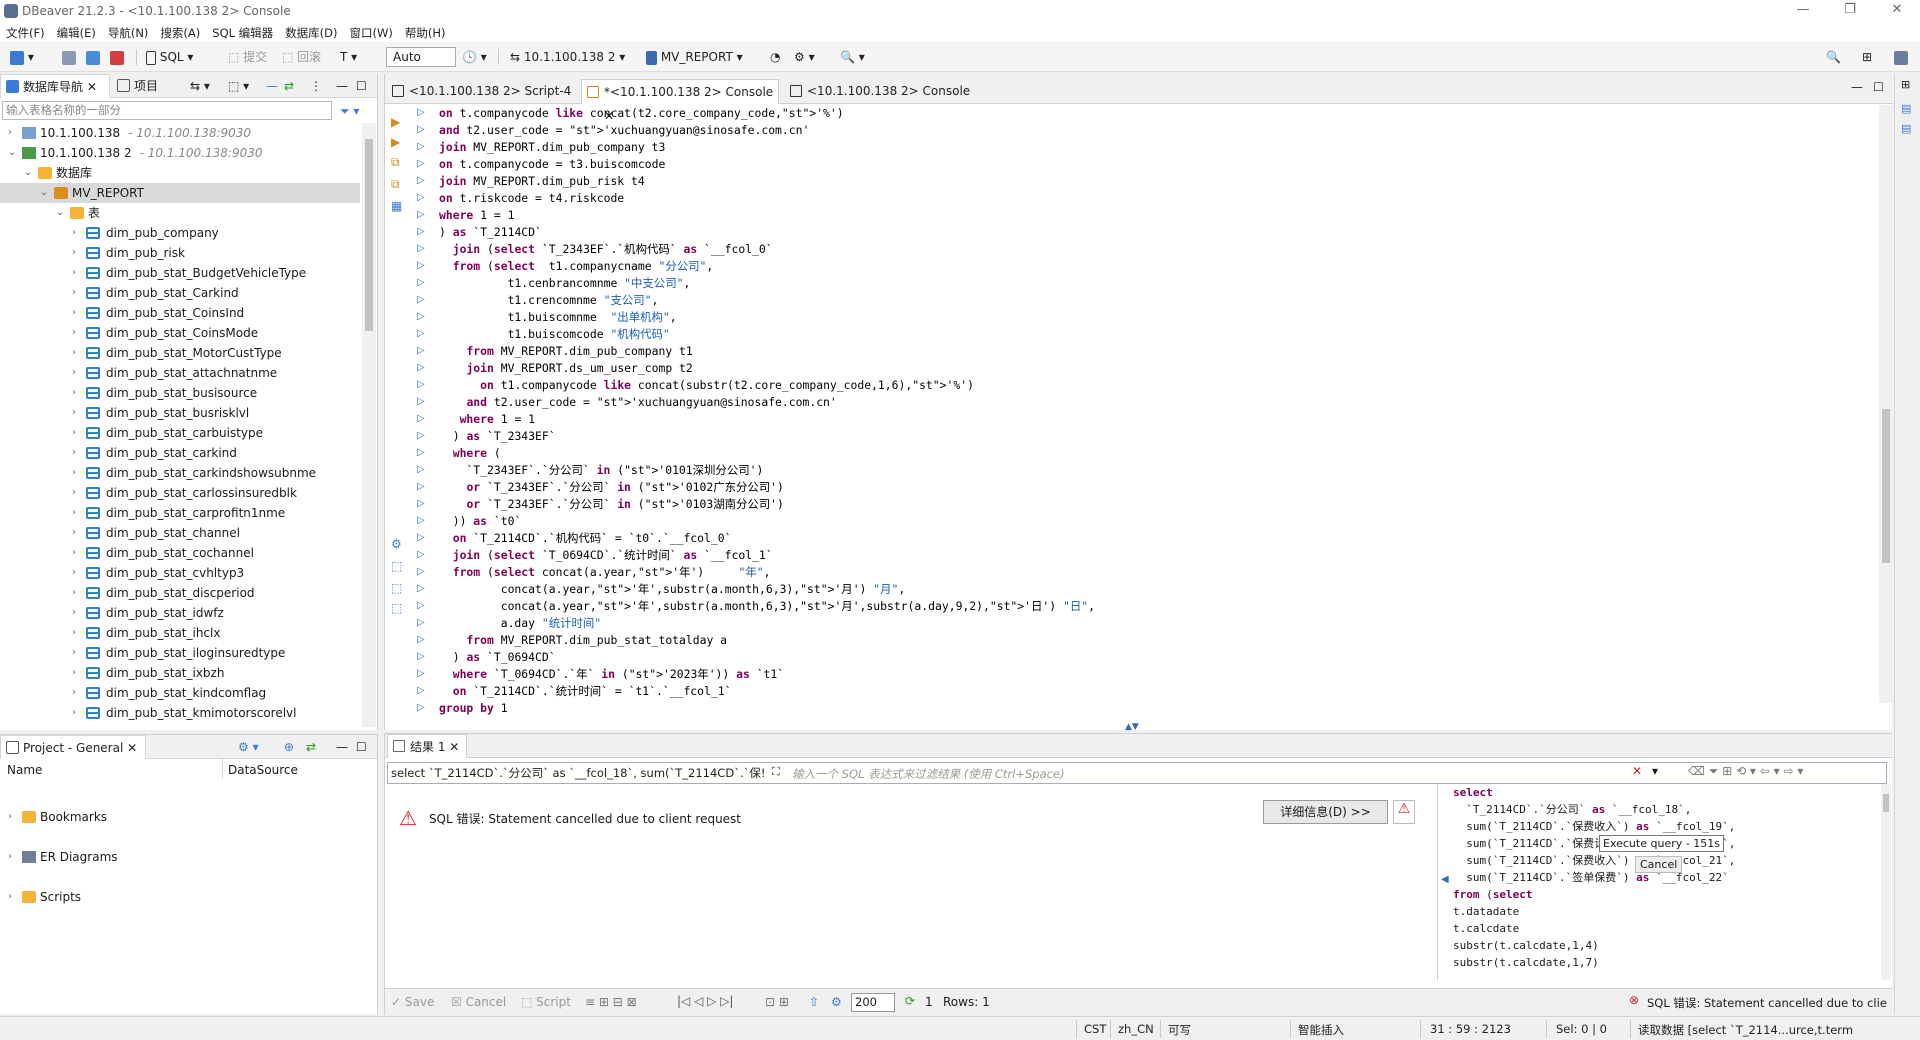 Image resolution: width=1920 pixels, height=1040 pixels. Describe the element at coordinates (1886, 404) in the screenshot. I see `editor-vertical-scrollbar` at that location.